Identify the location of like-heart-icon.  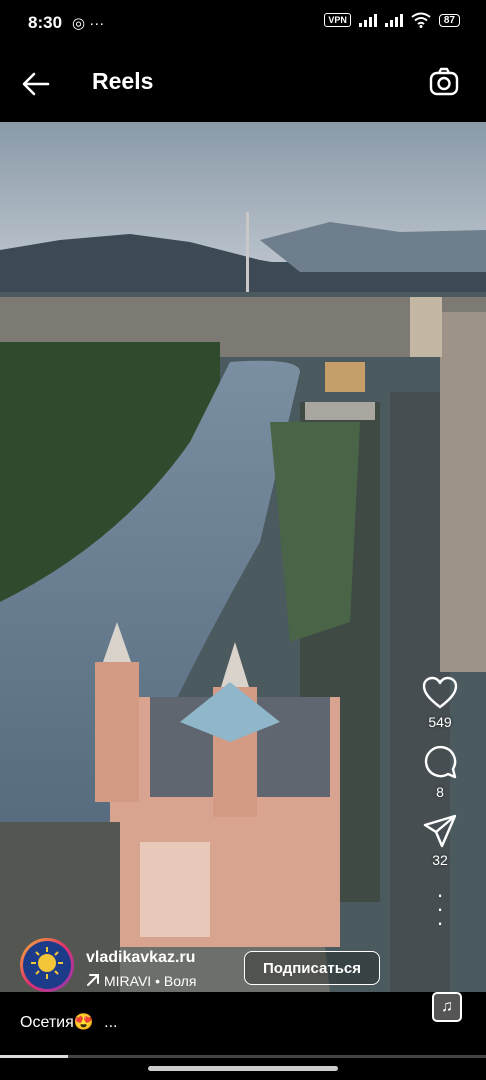
(440, 693).